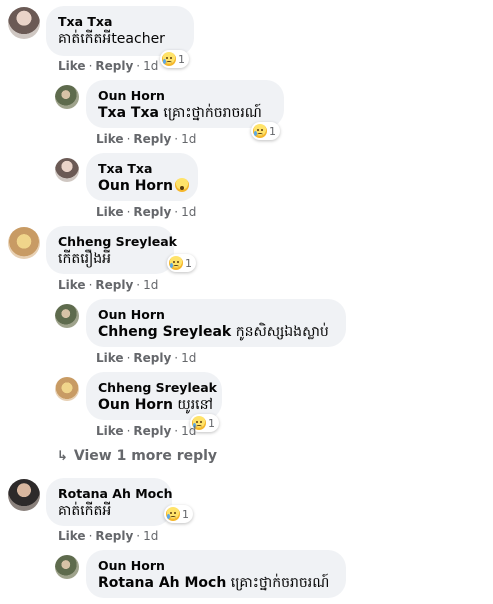  Describe the element at coordinates (180, 113) in the screenshot. I see `comment-text: Txa Txa គ្រោះថ្នាក់ចរាចរណ៍` at that location.